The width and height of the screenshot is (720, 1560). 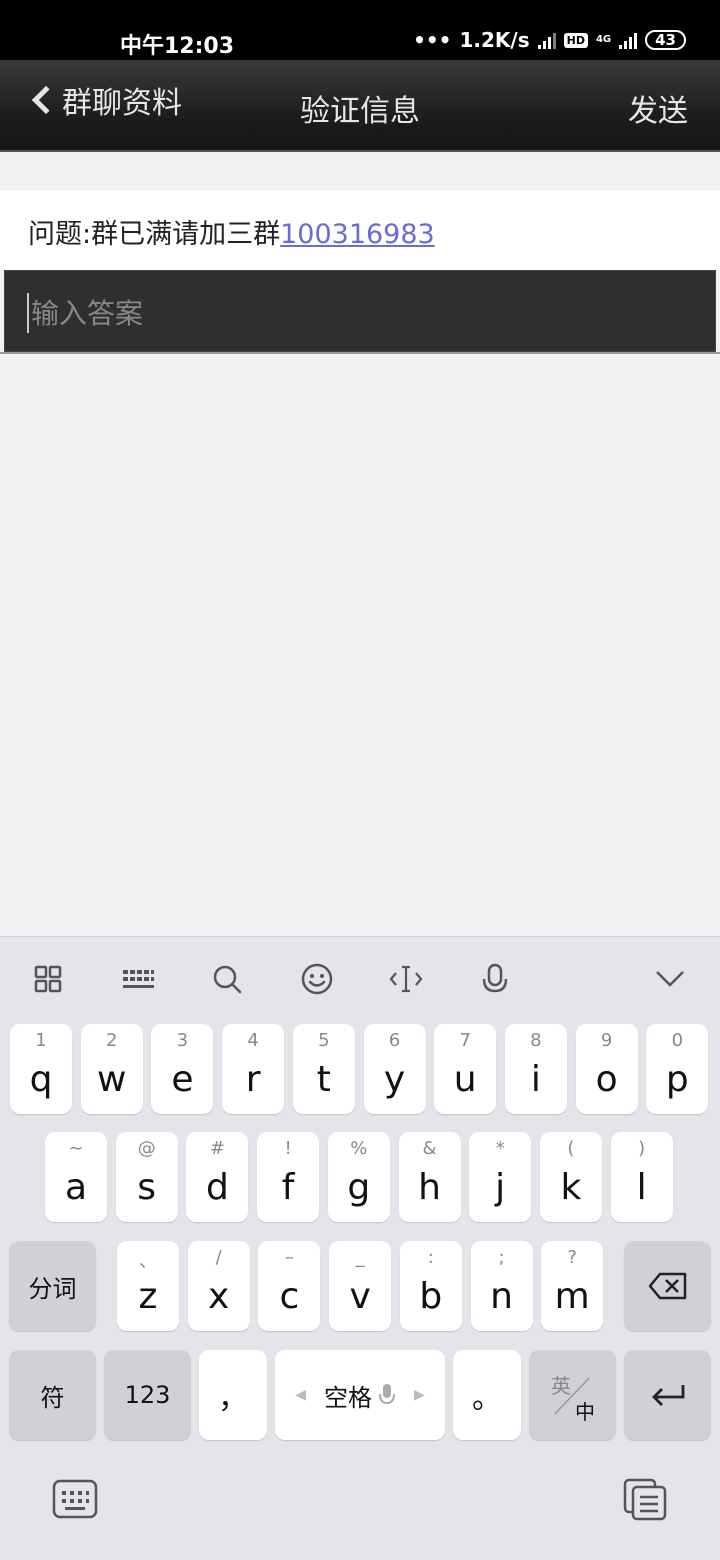 What do you see at coordinates (677, 1079) in the screenshot?
I see `key-main-label: p` at bounding box center [677, 1079].